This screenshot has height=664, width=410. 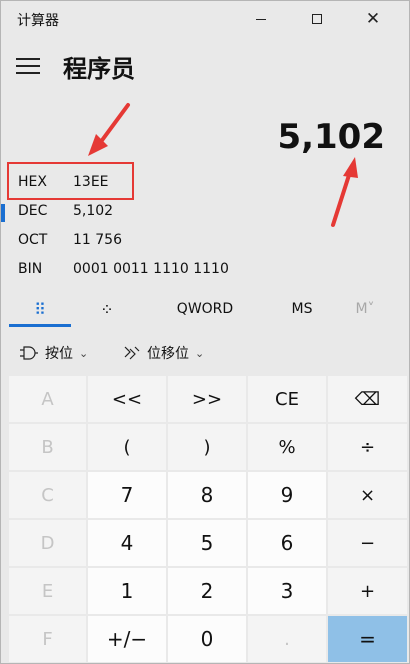 What do you see at coordinates (127, 495) in the screenshot?
I see `key-7: 7` at bounding box center [127, 495].